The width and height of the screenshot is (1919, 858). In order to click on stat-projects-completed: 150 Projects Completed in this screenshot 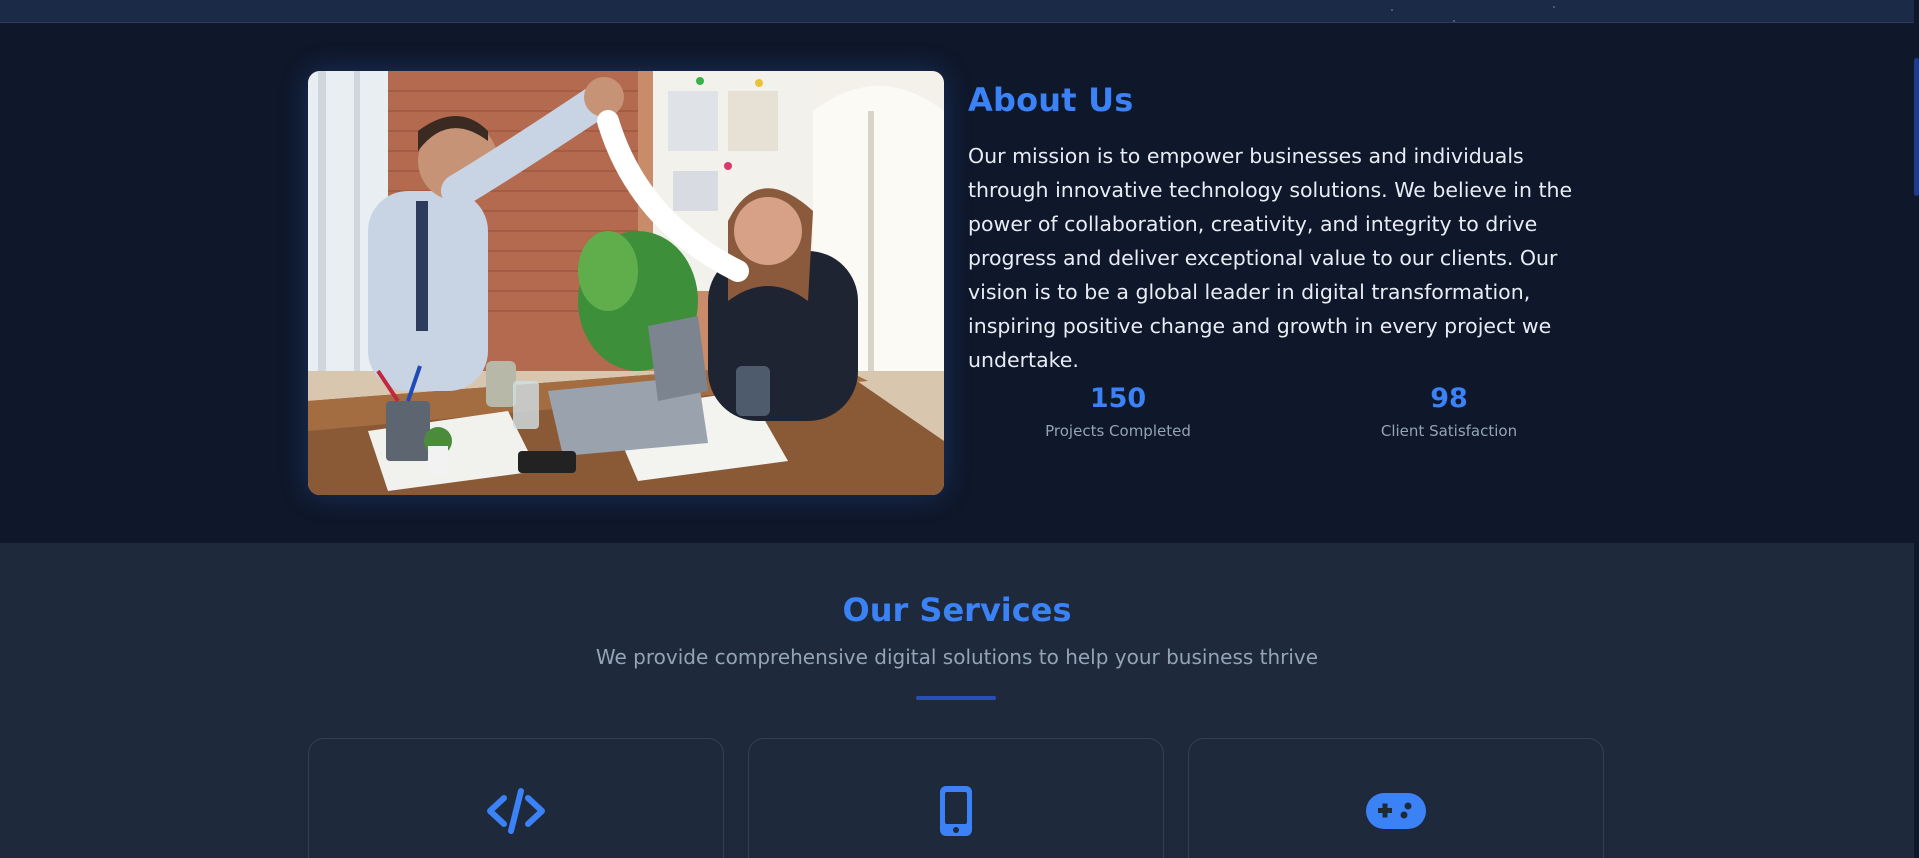, I will do `click(1118, 411)`.